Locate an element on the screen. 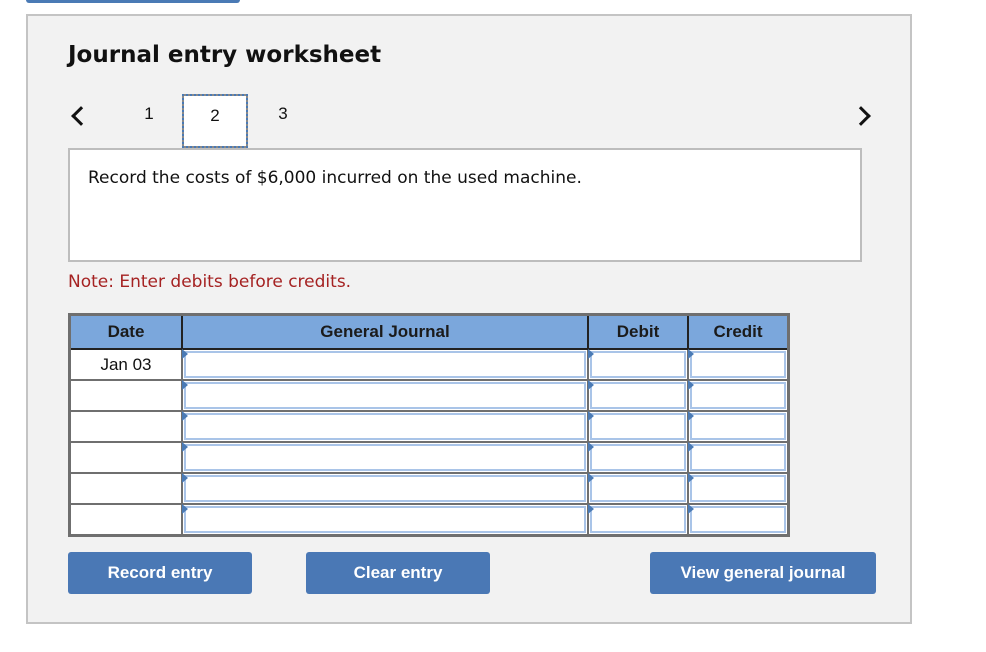 The image size is (986, 652). step-tab-3: 3 is located at coordinates (283, 120).